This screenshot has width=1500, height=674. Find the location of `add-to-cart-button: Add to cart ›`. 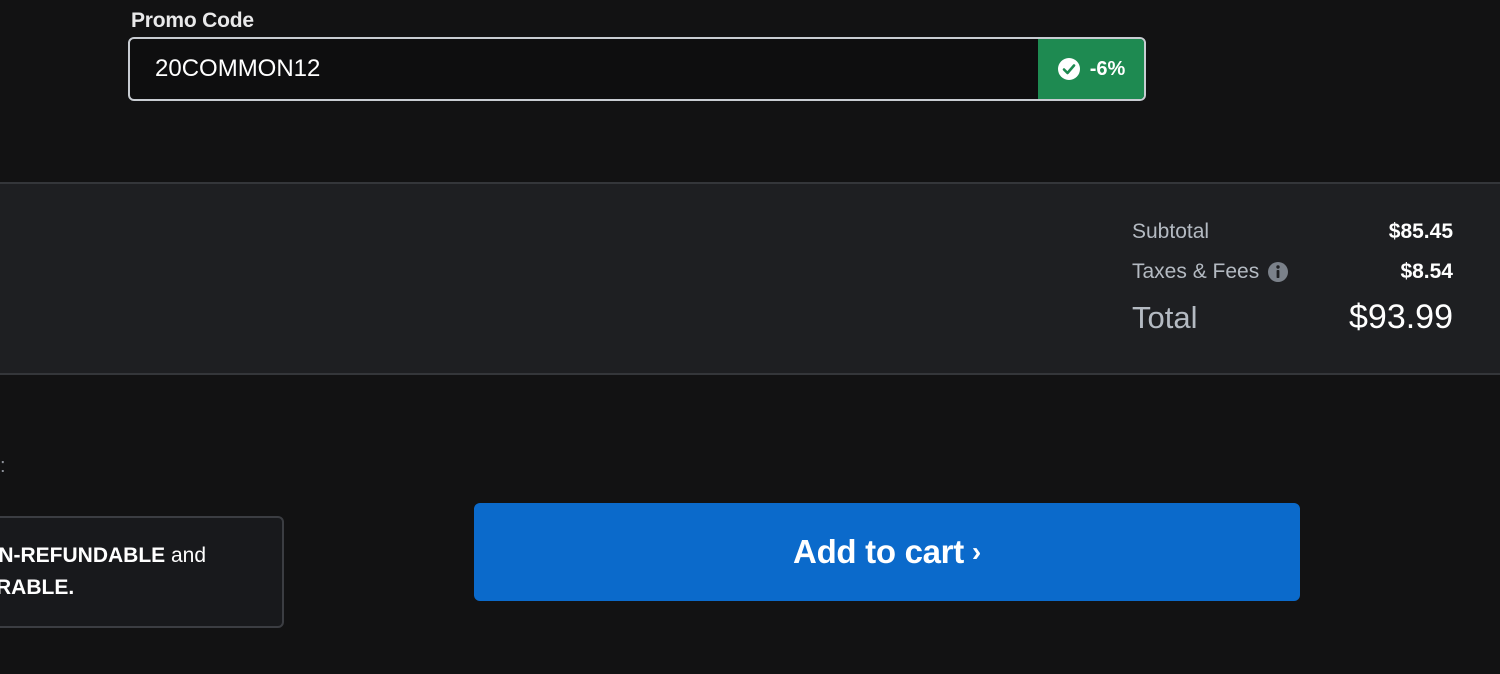

add-to-cart-button: Add to cart › is located at coordinates (887, 552).